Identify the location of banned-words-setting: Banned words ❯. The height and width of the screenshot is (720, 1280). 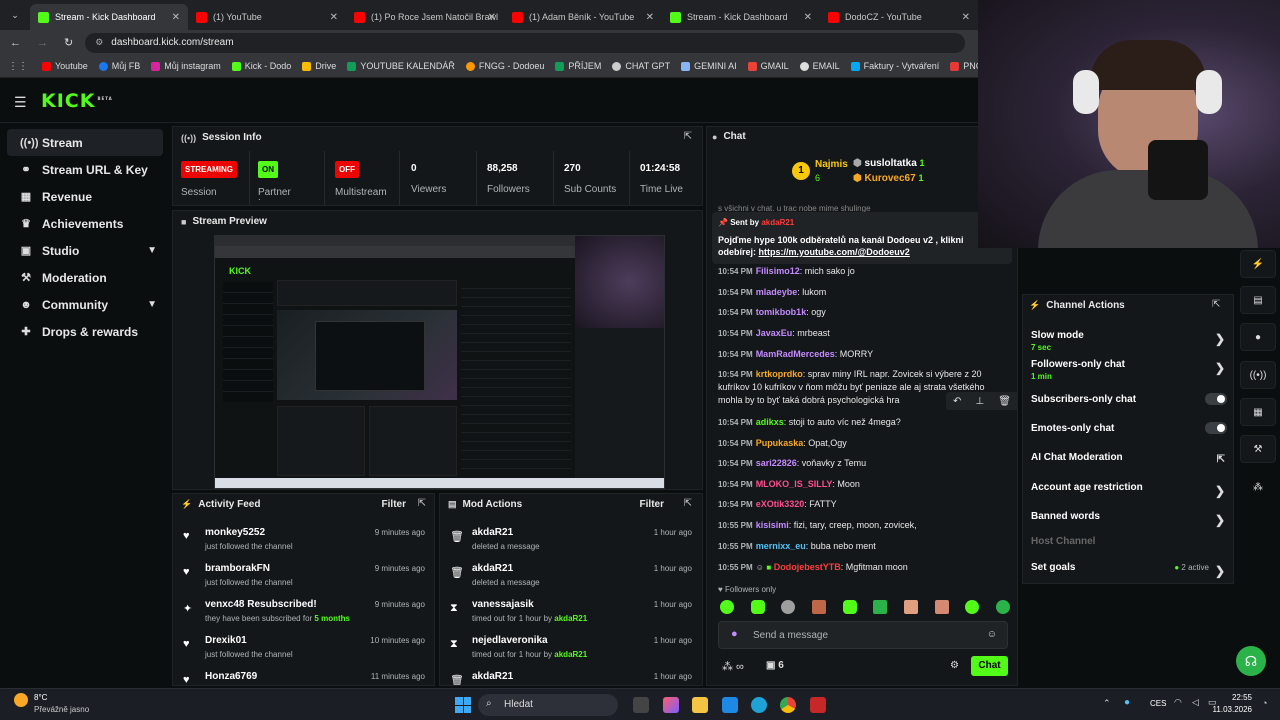
(1129, 519).